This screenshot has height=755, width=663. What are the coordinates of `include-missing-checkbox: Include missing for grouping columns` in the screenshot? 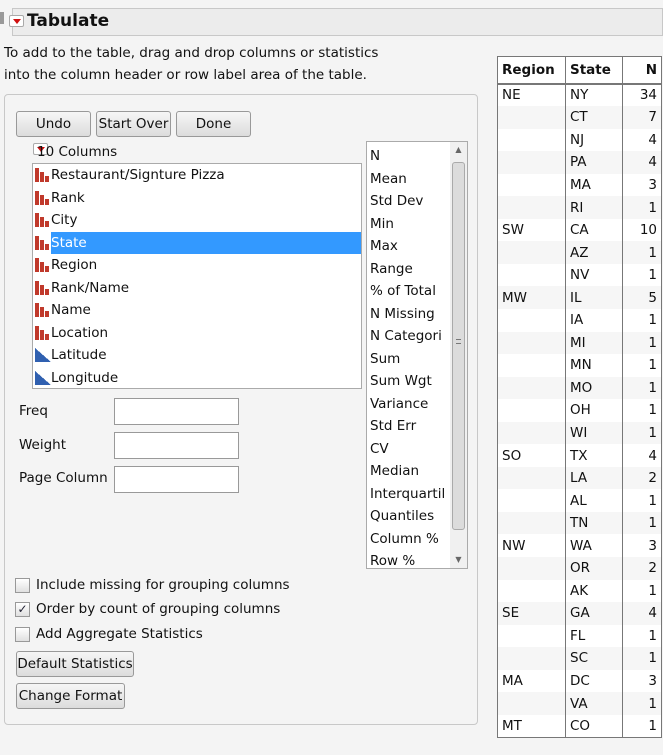 It's located at (152, 585).